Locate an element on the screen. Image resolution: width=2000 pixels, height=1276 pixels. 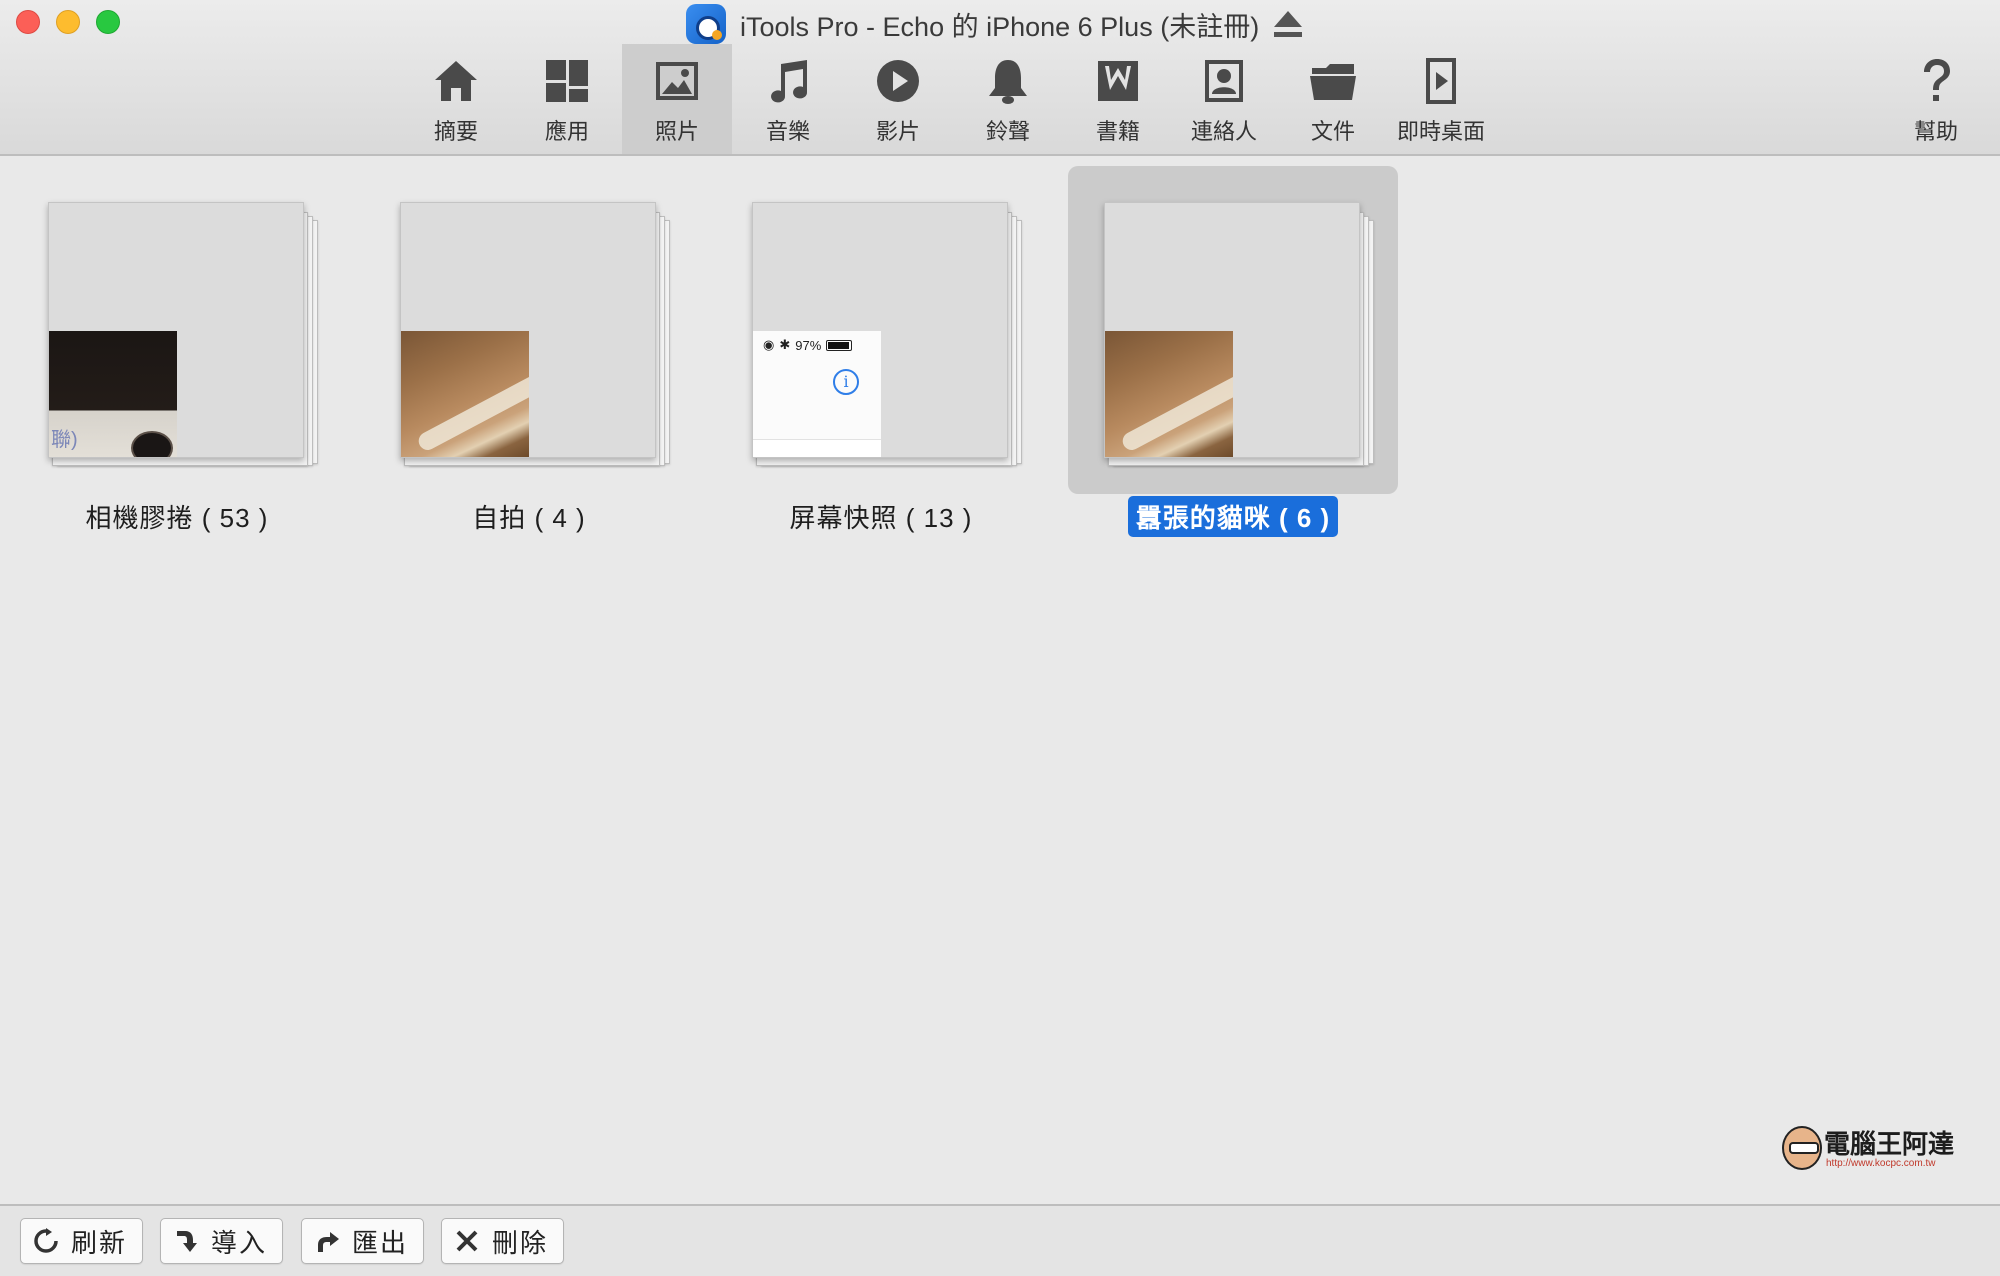
delete-button: 刪除 is located at coordinates (502, 1241).